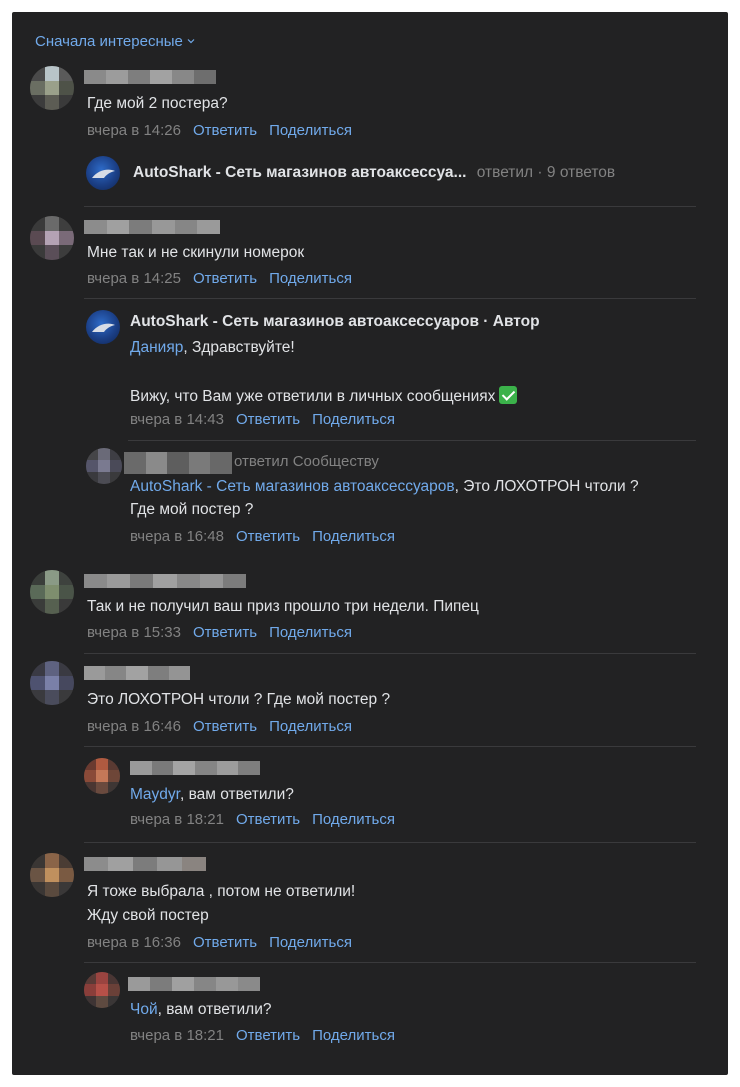 The image size is (740, 1087). What do you see at coordinates (134, 278) in the screenshot?
I see `comment-time: вчера в 14:25` at bounding box center [134, 278].